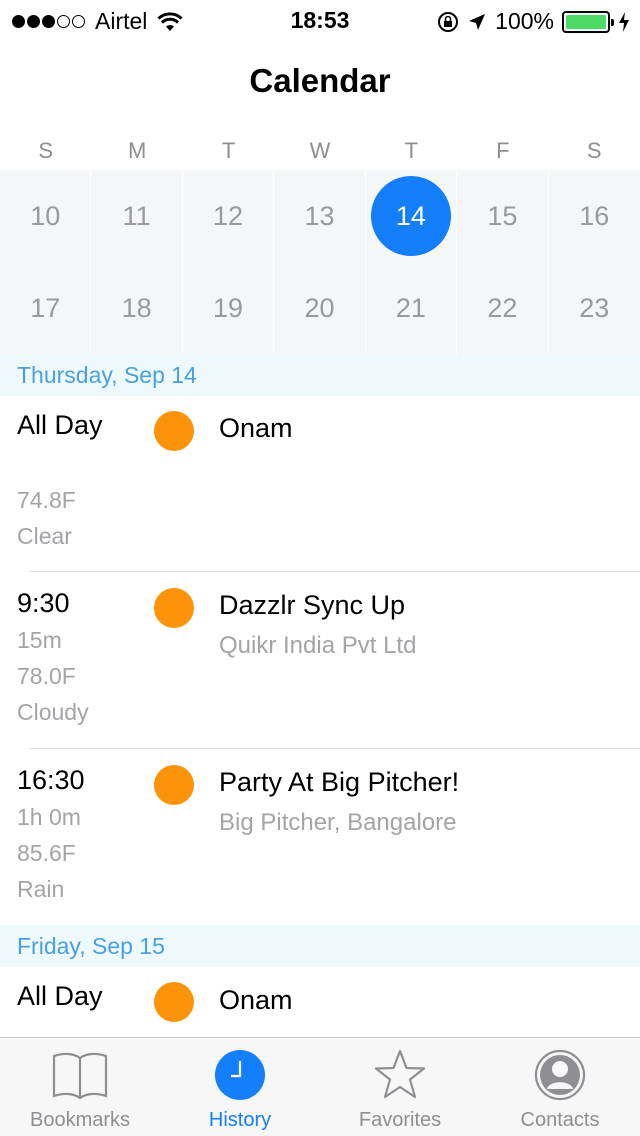 This screenshot has height=1136, width=640. I want to click on calendar-day: 15, so click(503, 216).